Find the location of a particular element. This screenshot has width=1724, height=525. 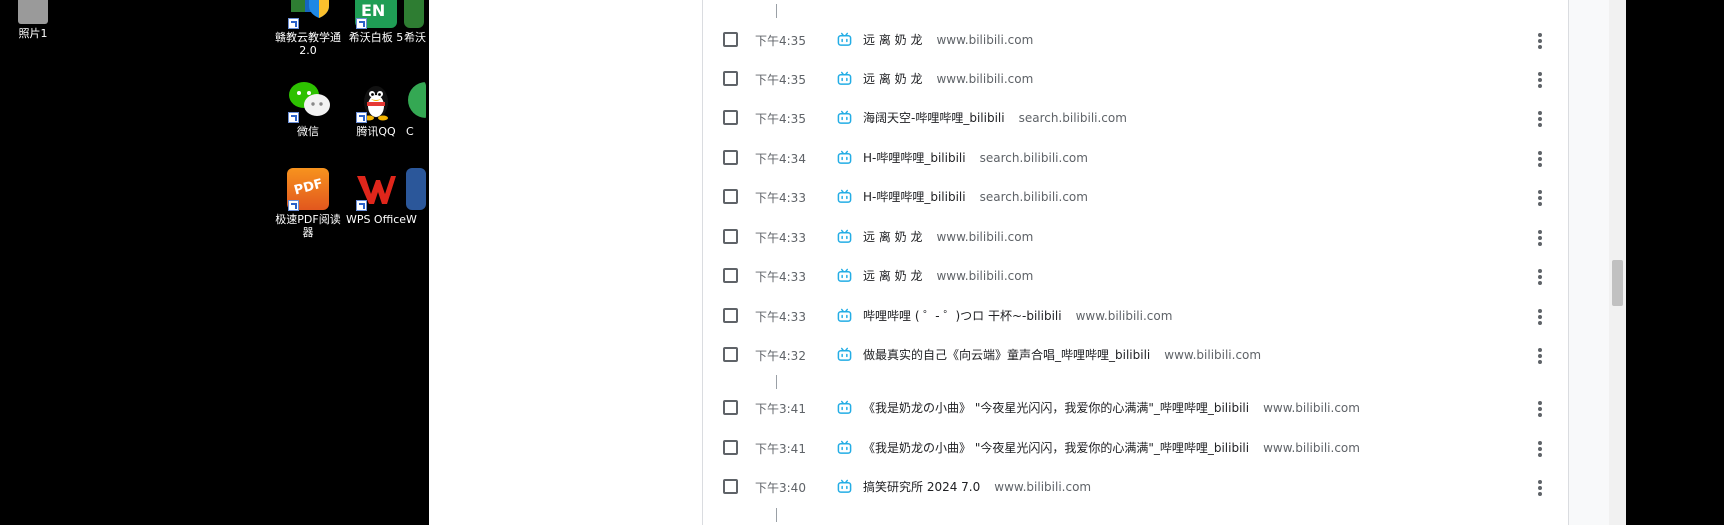

desktop-icon-seewo: EN 希沃白板 5 is located at coordinates (376, 22).